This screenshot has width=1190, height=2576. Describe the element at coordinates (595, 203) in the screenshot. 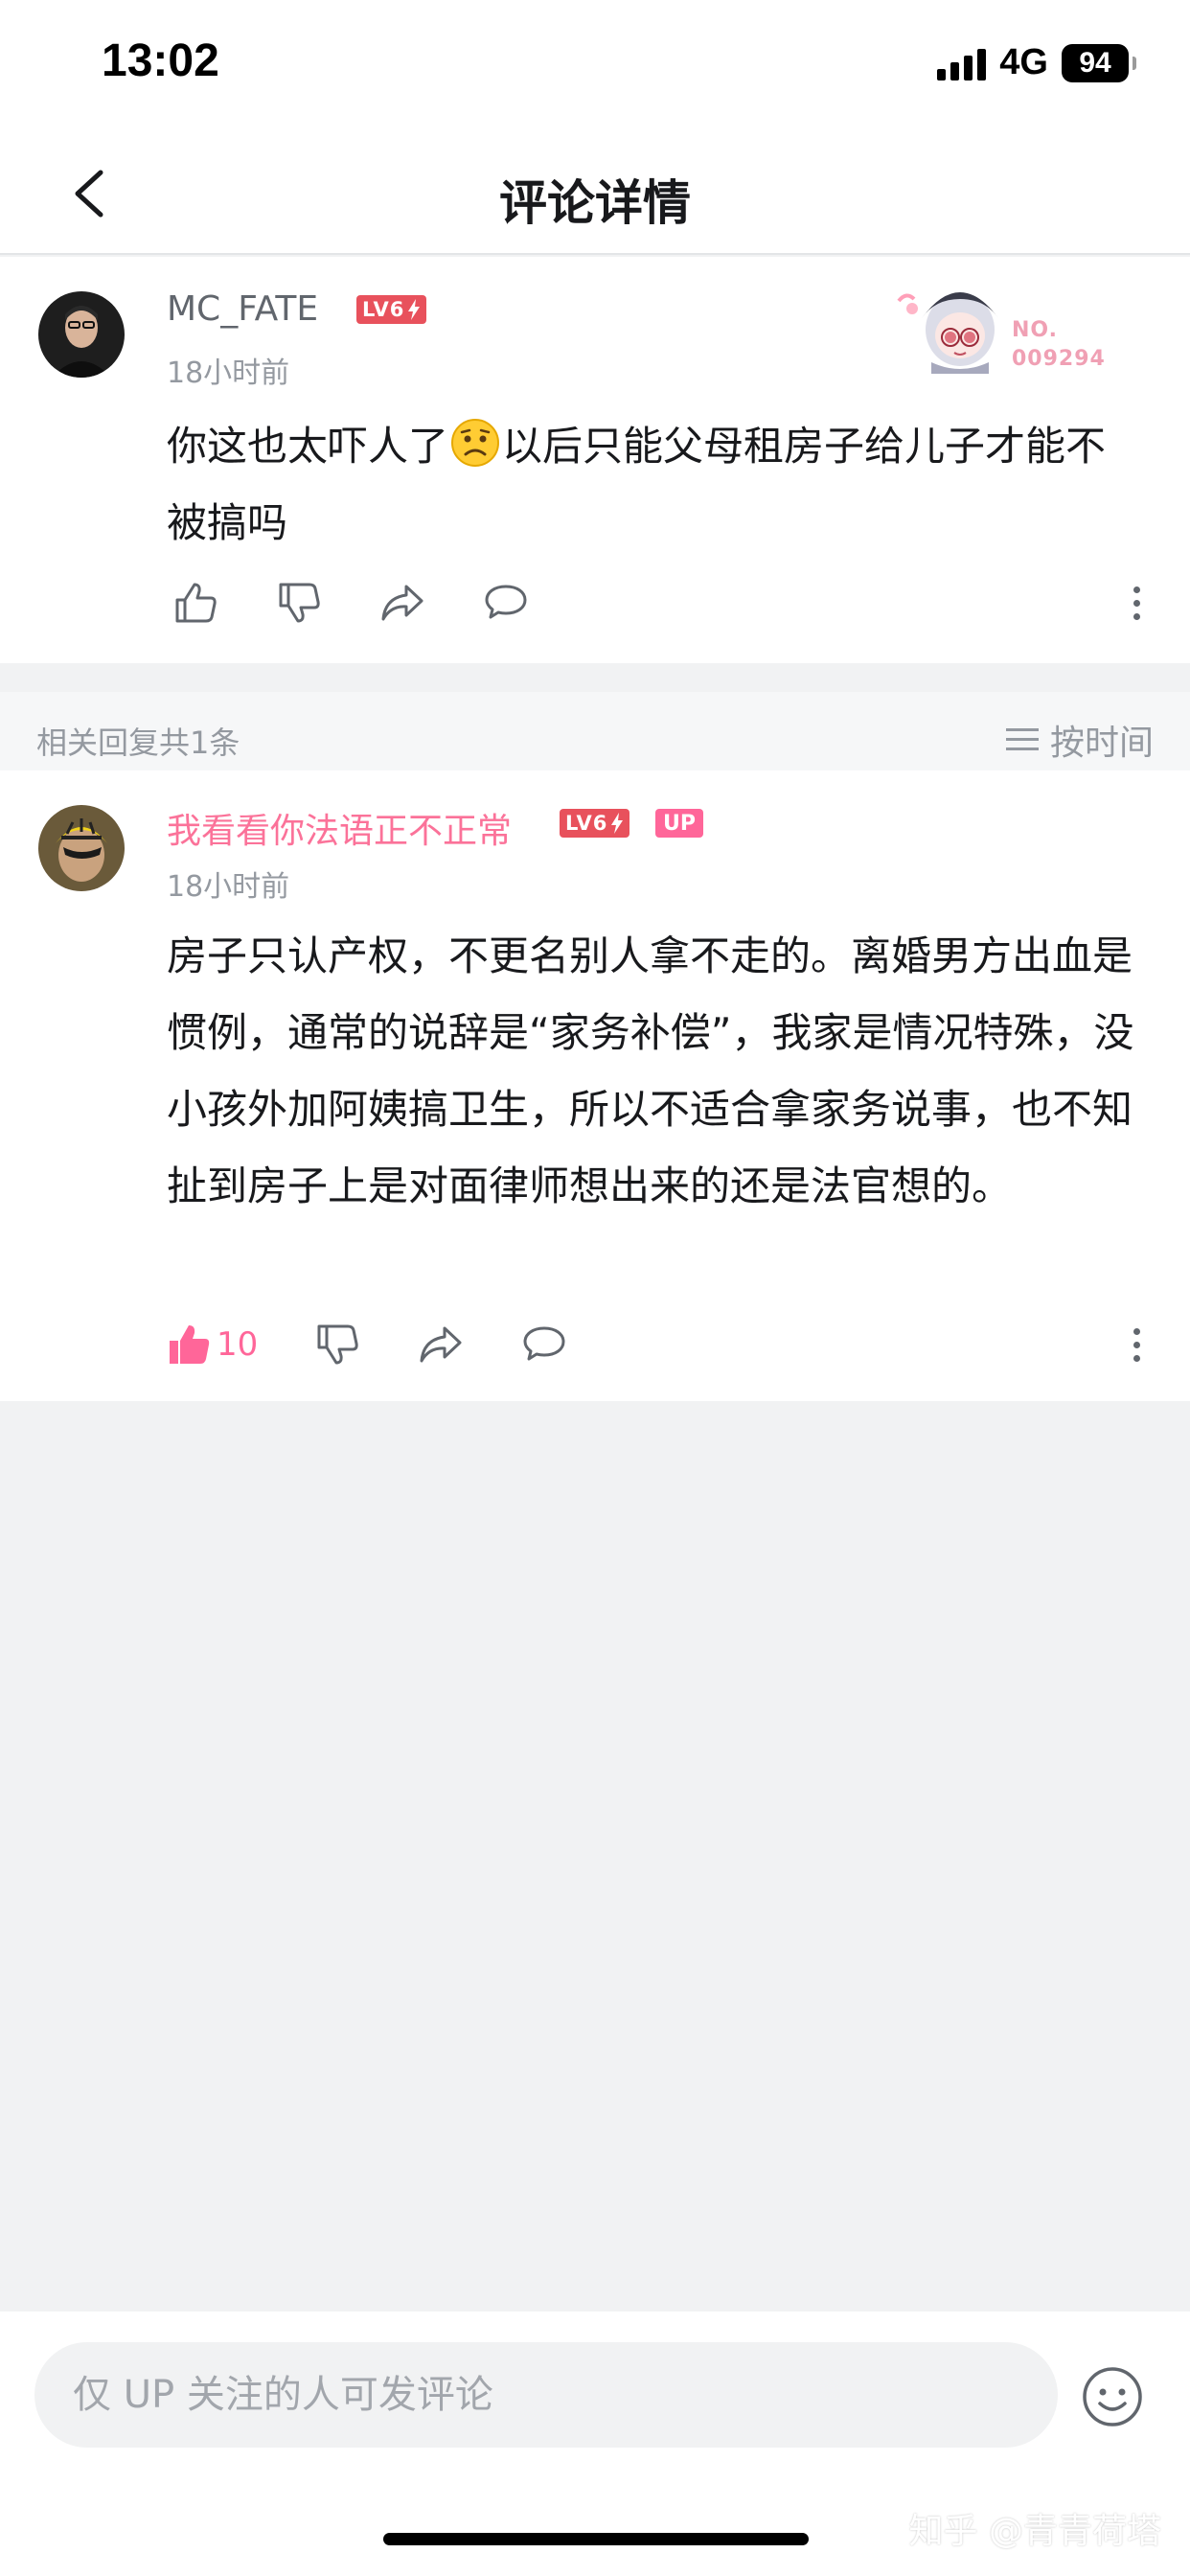

I see `page-title: 评论详情` at that location.